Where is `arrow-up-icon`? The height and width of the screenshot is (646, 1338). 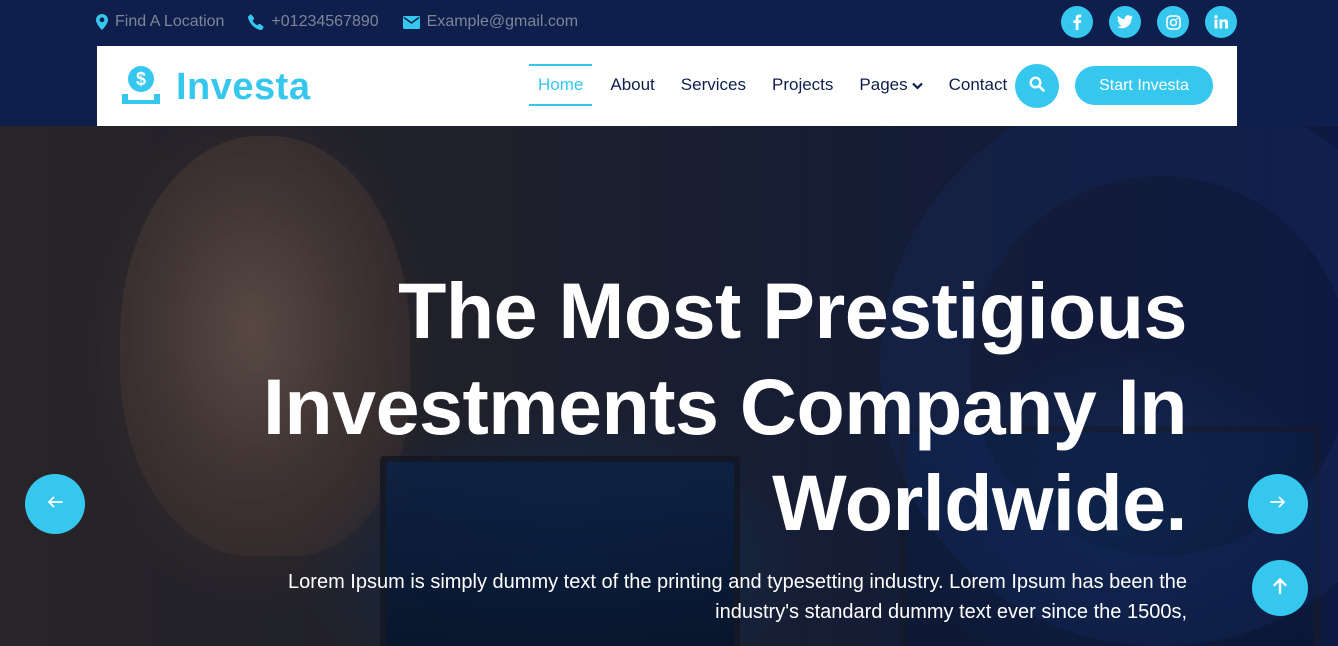 arrow-up-icon is located at coordinates (1280, 588).